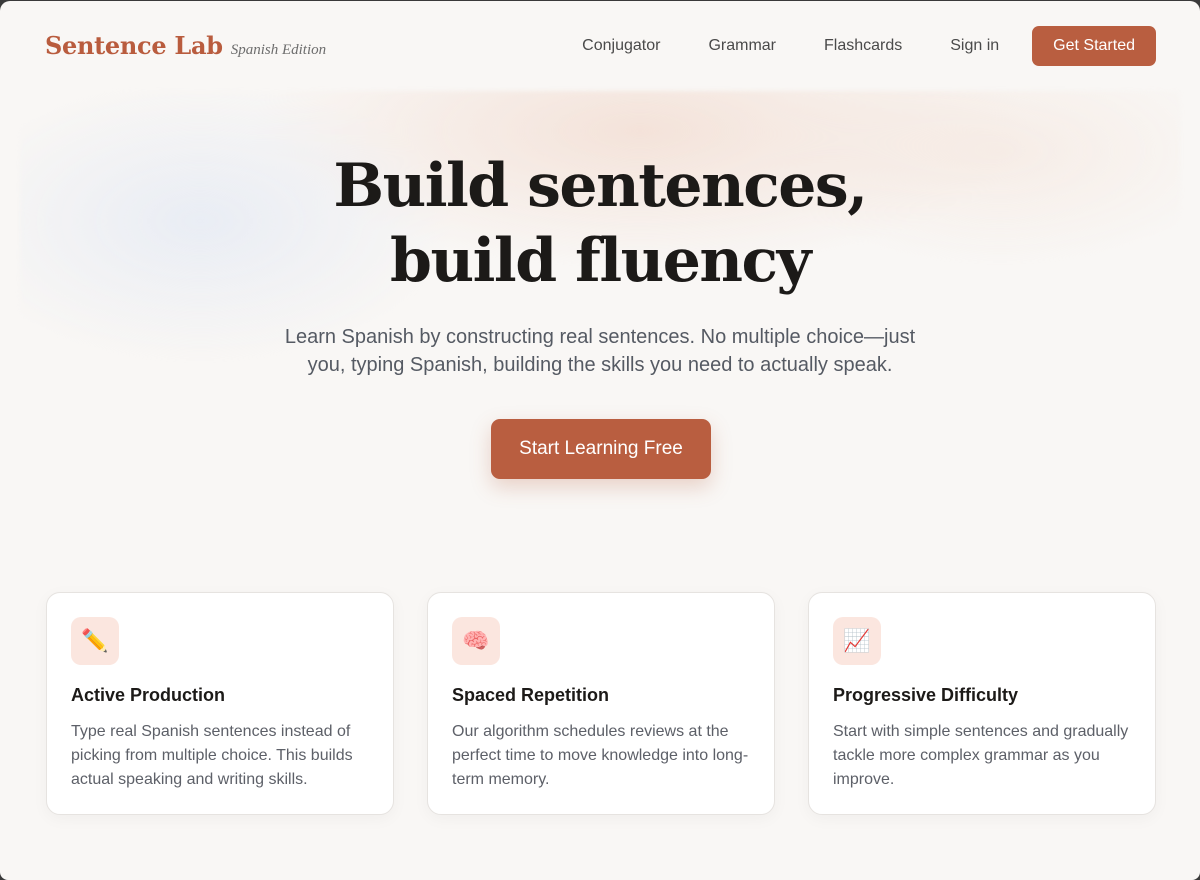 Image resolution: width=1200 pixels, height=880 pixels. What do you see at coordinates (134, 45) in the screenshot?
I see `brand-name: Sentence Lab` at bounding box center [134, 45].